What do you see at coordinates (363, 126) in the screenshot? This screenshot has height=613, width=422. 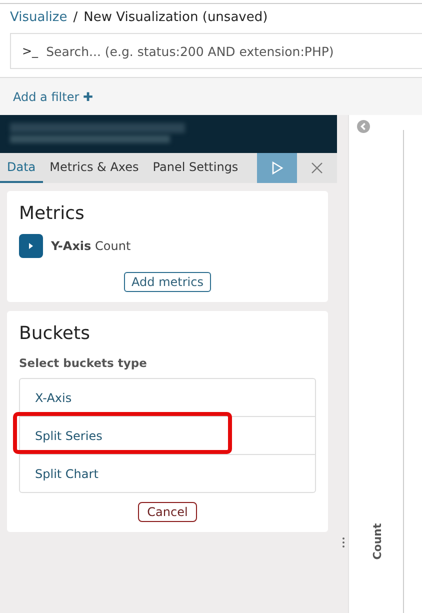 I see `collapse-icon` at bounding box center [363, 126].